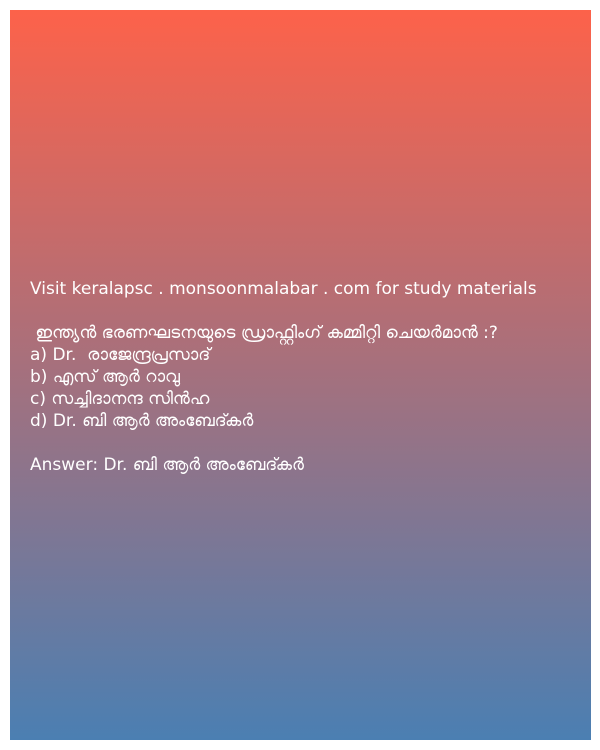 Image resolution: width=600 pixels, height=750 pixels. Describe the element at coordinates (105, 377) in the screenshot. I see `option-b: b) എസ് ആർ റാവു` at that location.